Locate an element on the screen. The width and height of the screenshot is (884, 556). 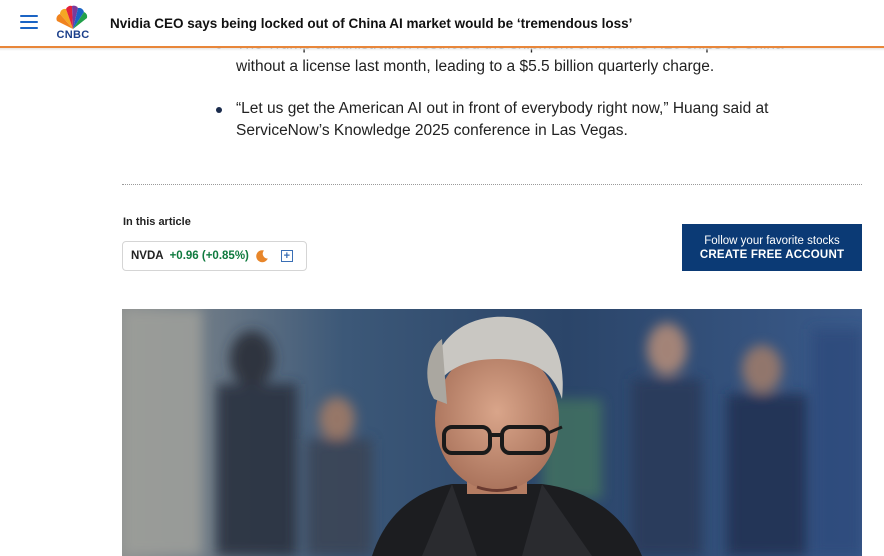
stock-ticker: NVDA is located at coordinates (147, 256).